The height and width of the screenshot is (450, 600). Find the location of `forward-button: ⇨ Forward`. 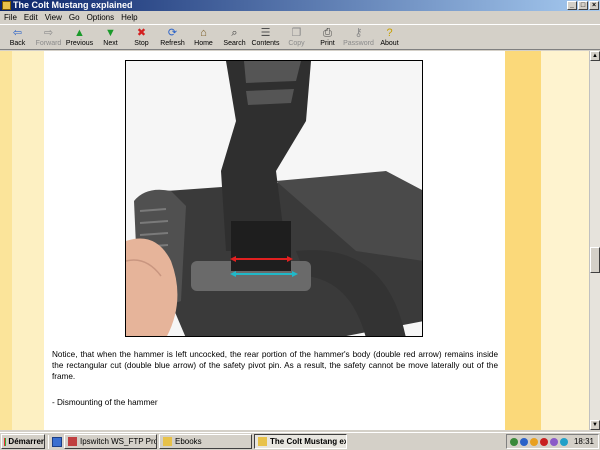

forward-button: ⇨ Forward is located at coordinates (48, 37).